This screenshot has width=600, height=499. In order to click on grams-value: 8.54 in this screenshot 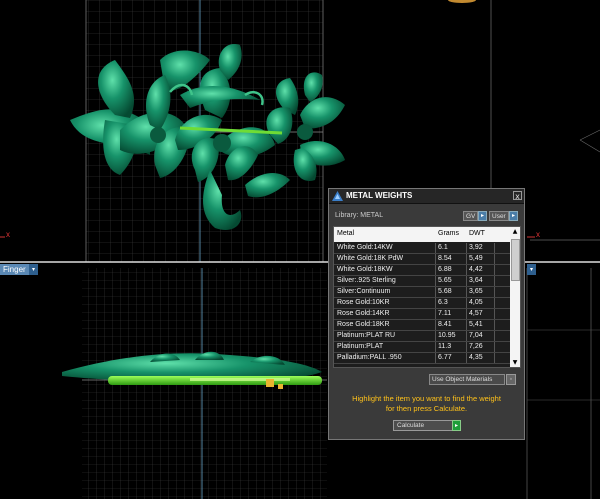, I will do `click(445, 258)`.